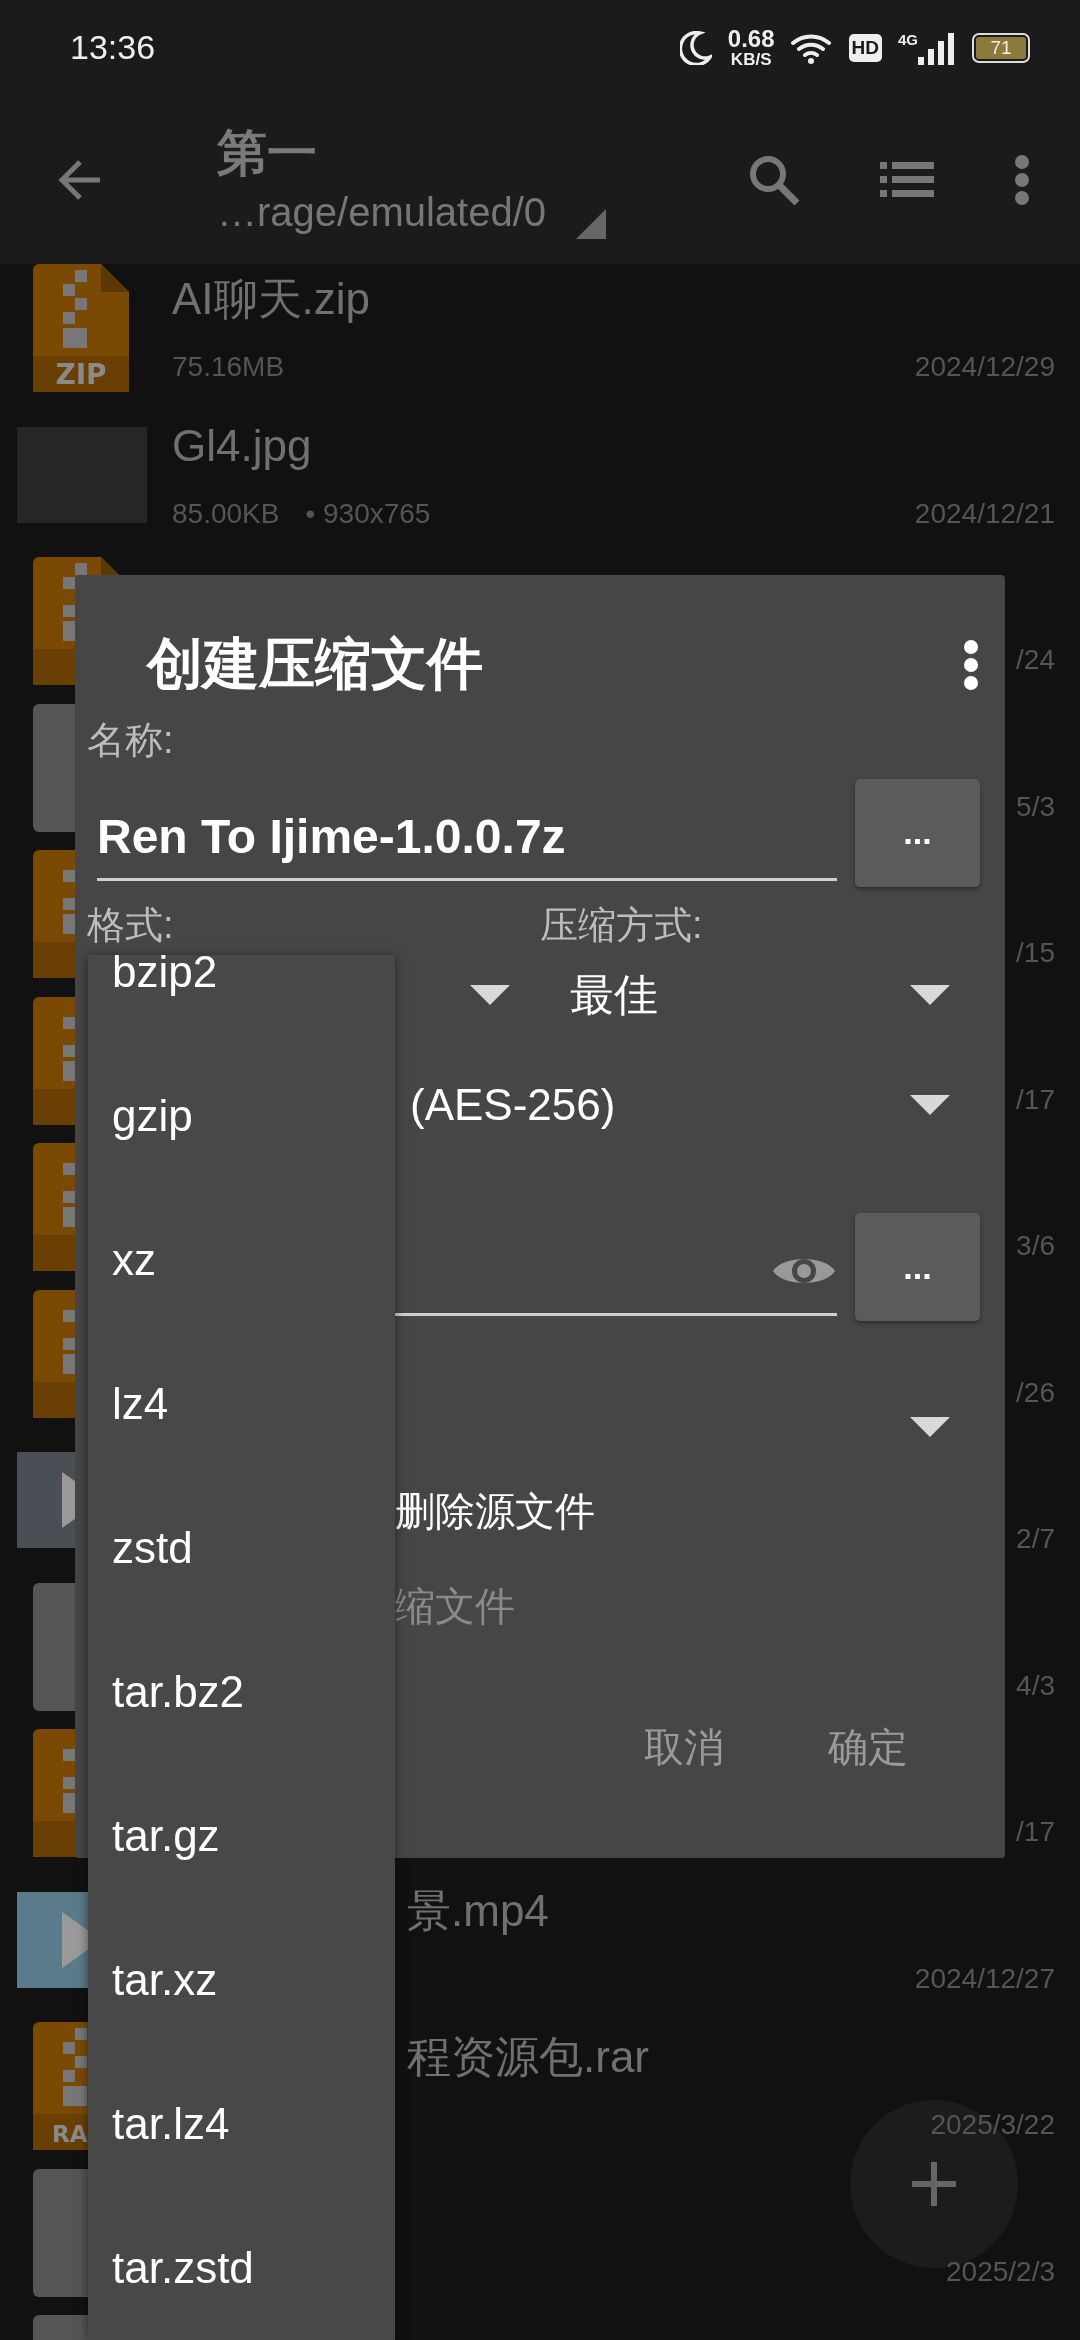 Image resolution: width=1080 pixels, height=2340 pixels. What do you see at coordinates (1035, 1539) in the screenshot?
I see `file-date: 2/7` at bounding box center [1035, 1539].